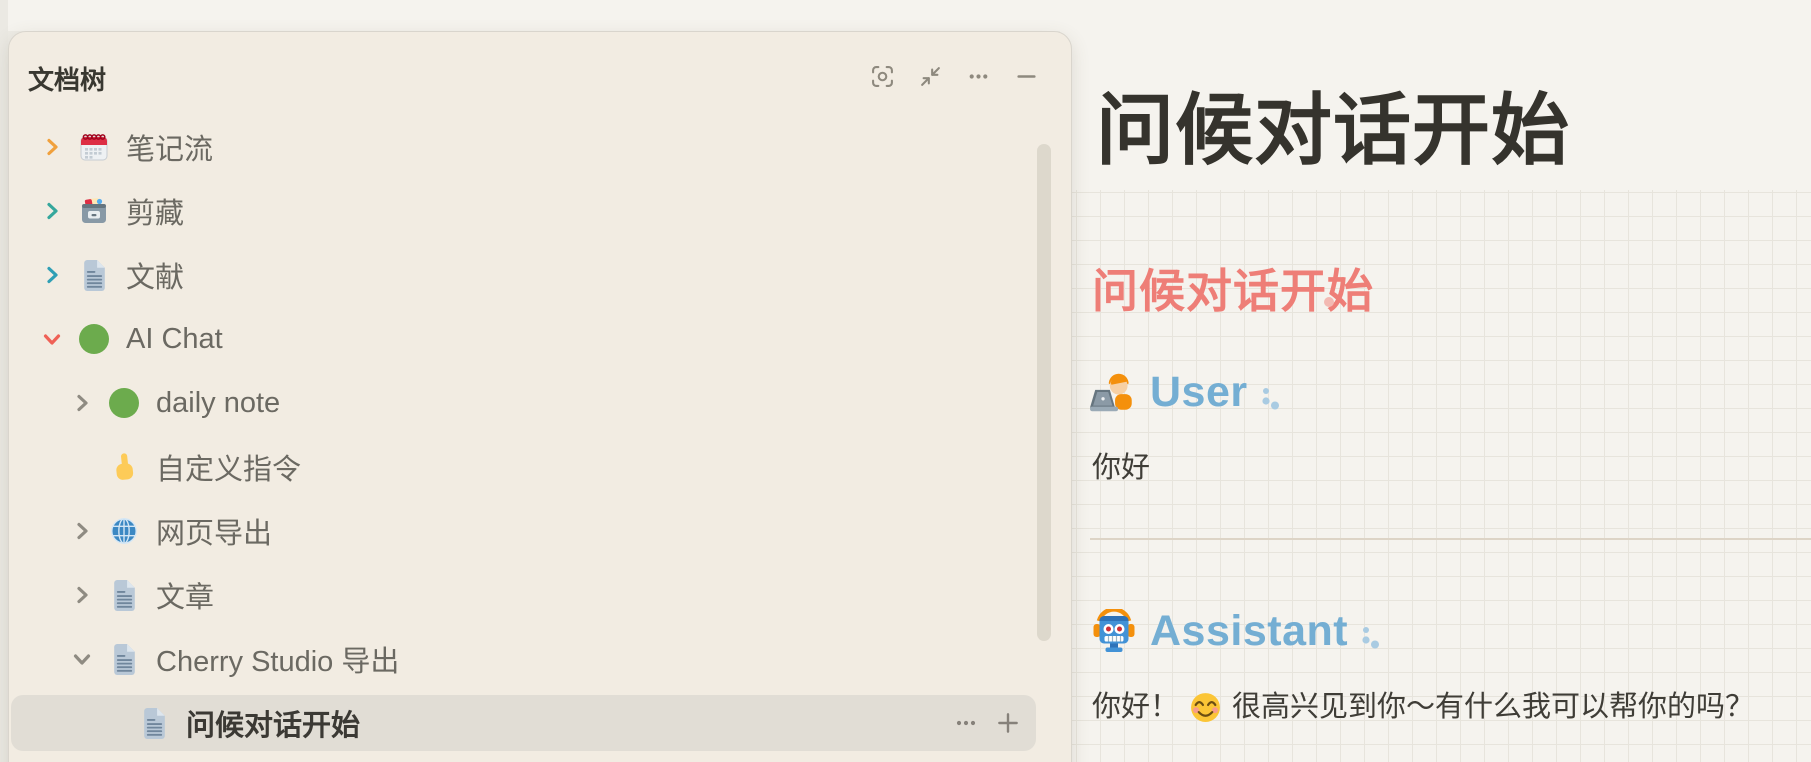 The image size is (1811, 762). What do you see at coordinates (1111, 392) in the screenshot?
I see `technologist-emoji` at bounding box center [1111, 392].